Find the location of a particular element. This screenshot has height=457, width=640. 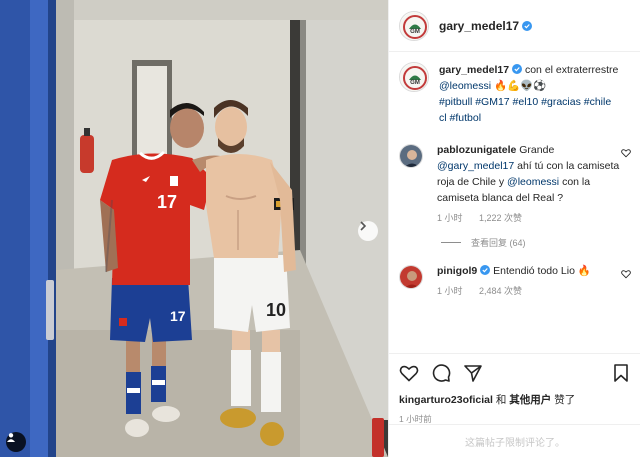

comment-mention: @gary_medel17 is located at coordinates (475, 166).